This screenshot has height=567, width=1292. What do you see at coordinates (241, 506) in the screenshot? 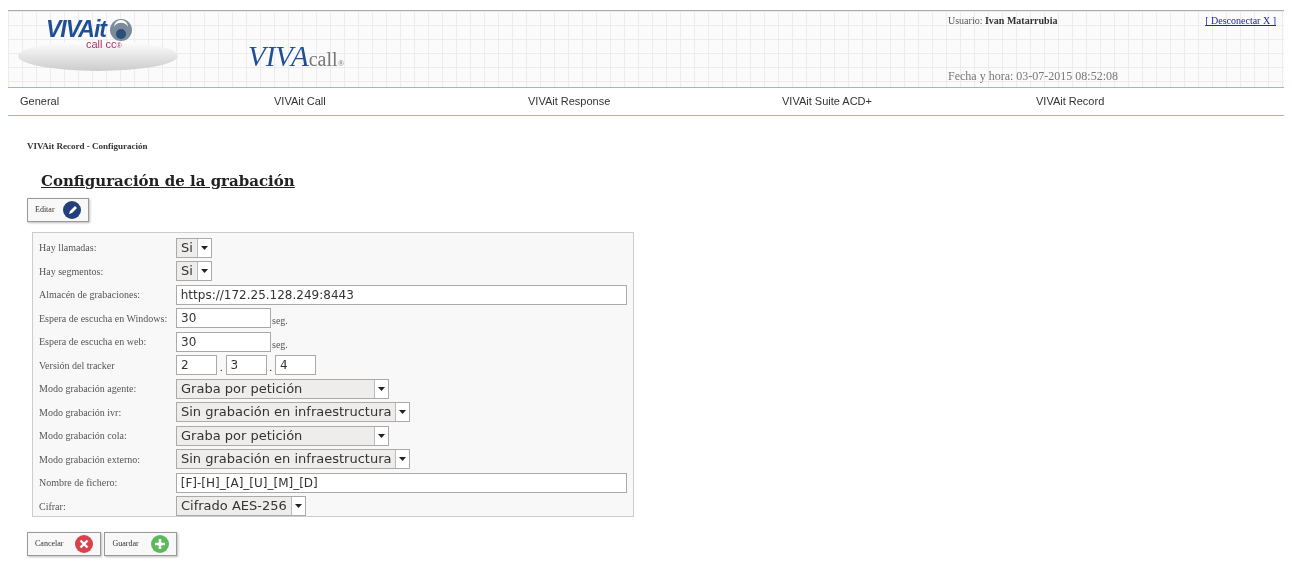
I see `dropdown: Cifrado AES-256` at bounding box center [241, 506].